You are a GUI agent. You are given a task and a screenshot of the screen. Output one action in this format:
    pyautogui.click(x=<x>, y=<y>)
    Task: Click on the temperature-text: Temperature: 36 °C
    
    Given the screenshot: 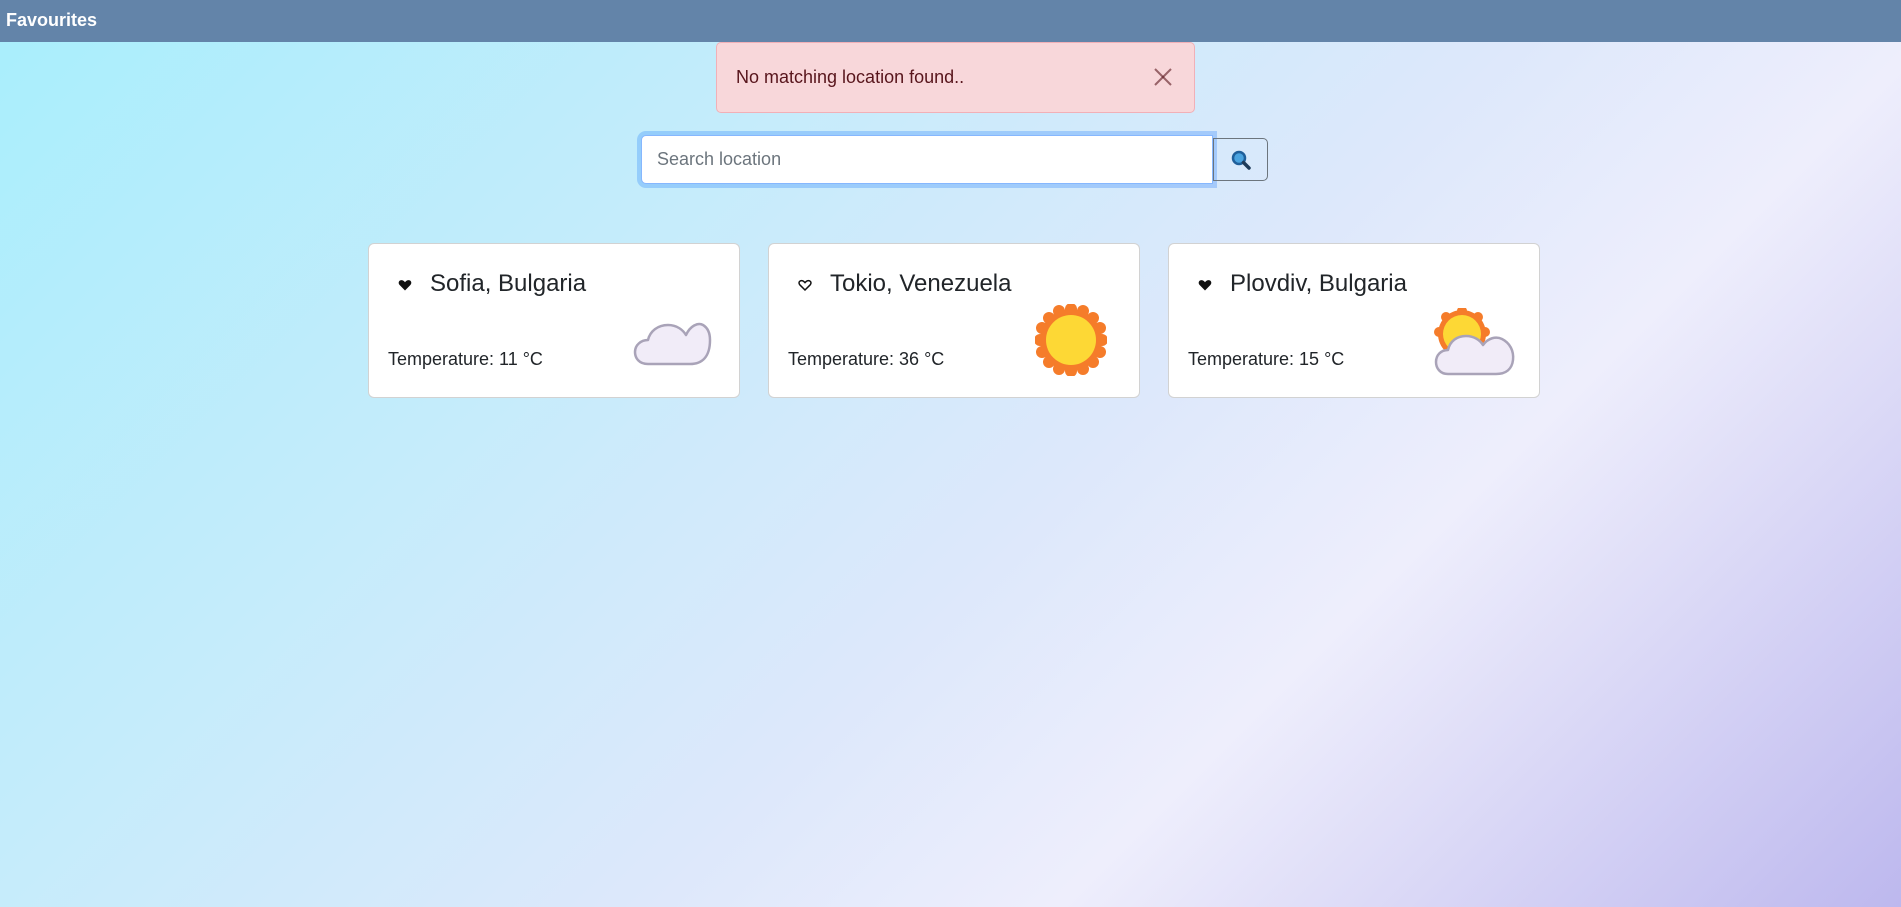 What is the action you would take?
    pyautogui.click(x=866, y=359)
    